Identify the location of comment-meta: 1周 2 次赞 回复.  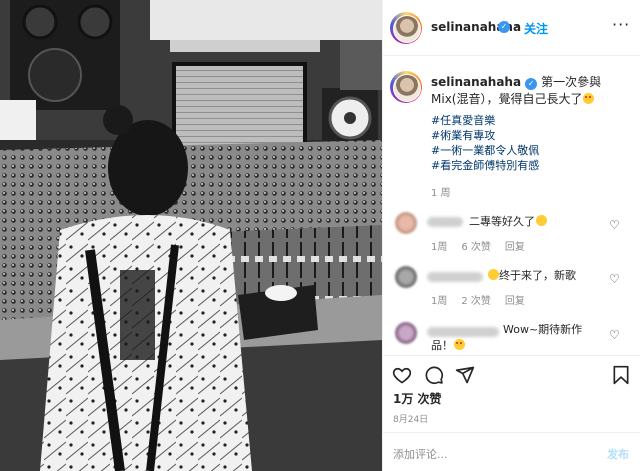
(485, 299).